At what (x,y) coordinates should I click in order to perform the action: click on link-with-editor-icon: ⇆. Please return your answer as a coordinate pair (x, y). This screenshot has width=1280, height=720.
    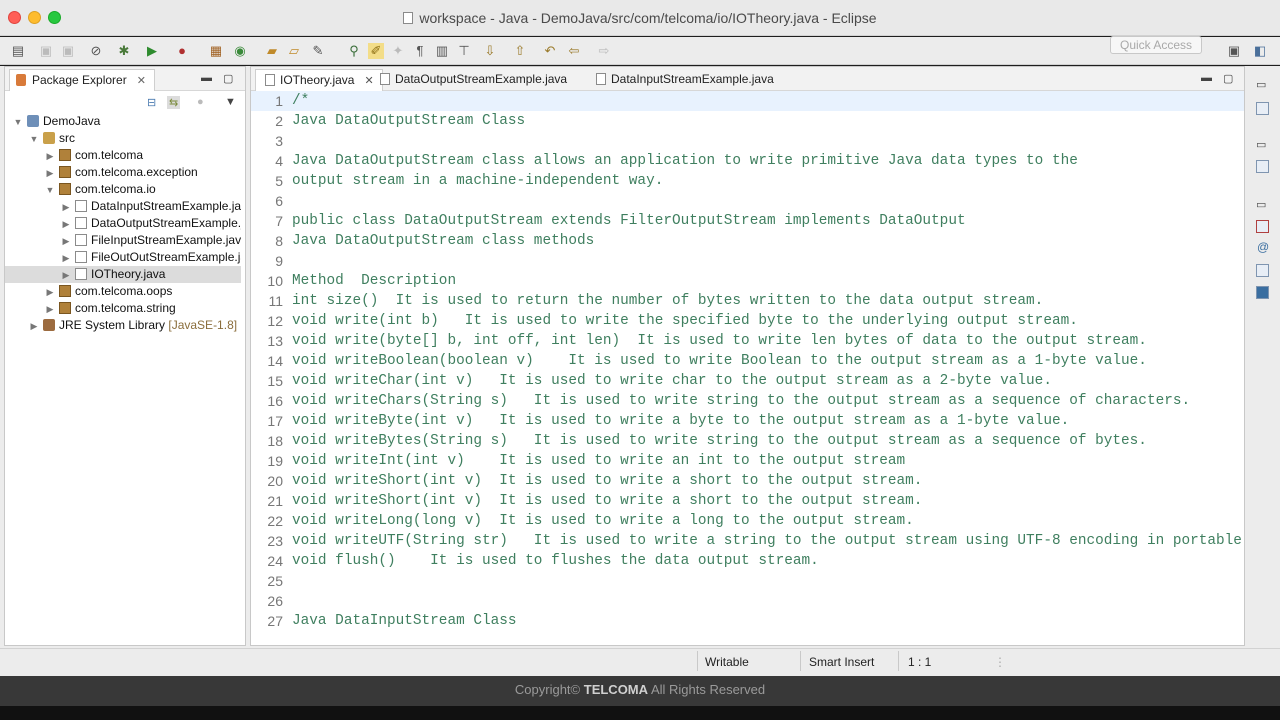
    Looking at the image, I should click on (174, 102).